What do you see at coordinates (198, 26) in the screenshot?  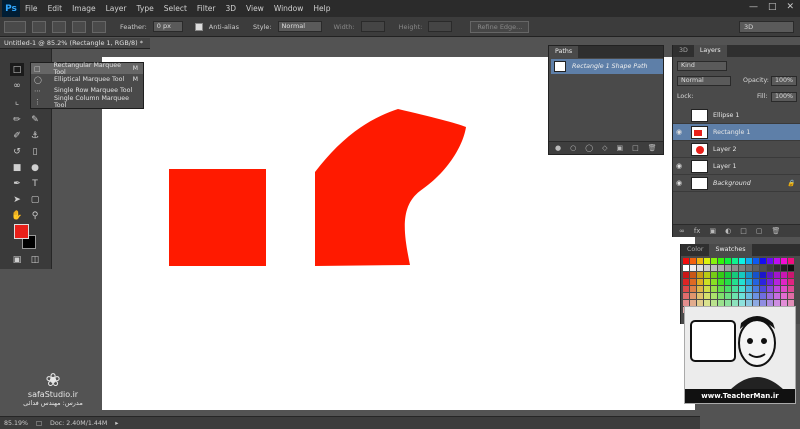 I see `antialias-checkbox` at bounding box center [198, 26].